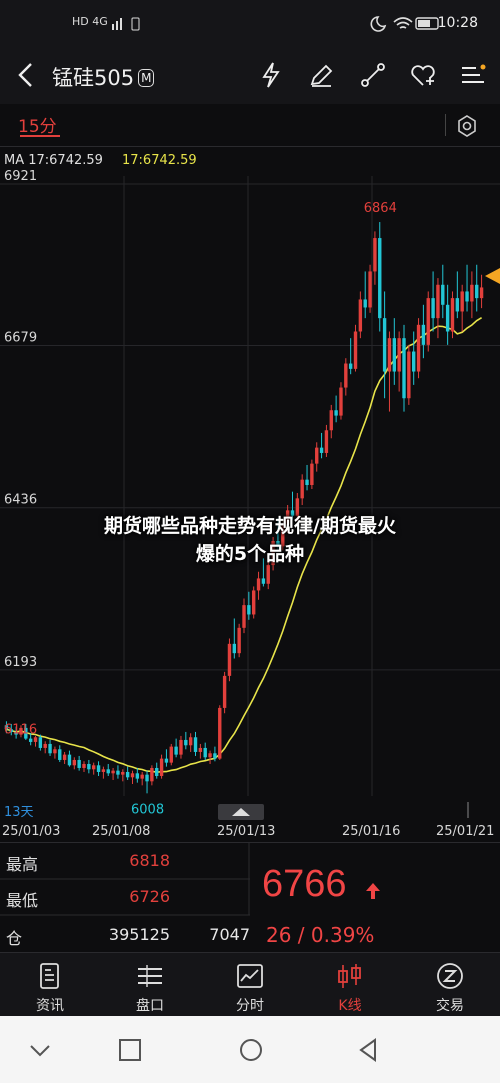 This screenshot has width=500, height=1083. I want to click on home-icon, so click(251, 1051).